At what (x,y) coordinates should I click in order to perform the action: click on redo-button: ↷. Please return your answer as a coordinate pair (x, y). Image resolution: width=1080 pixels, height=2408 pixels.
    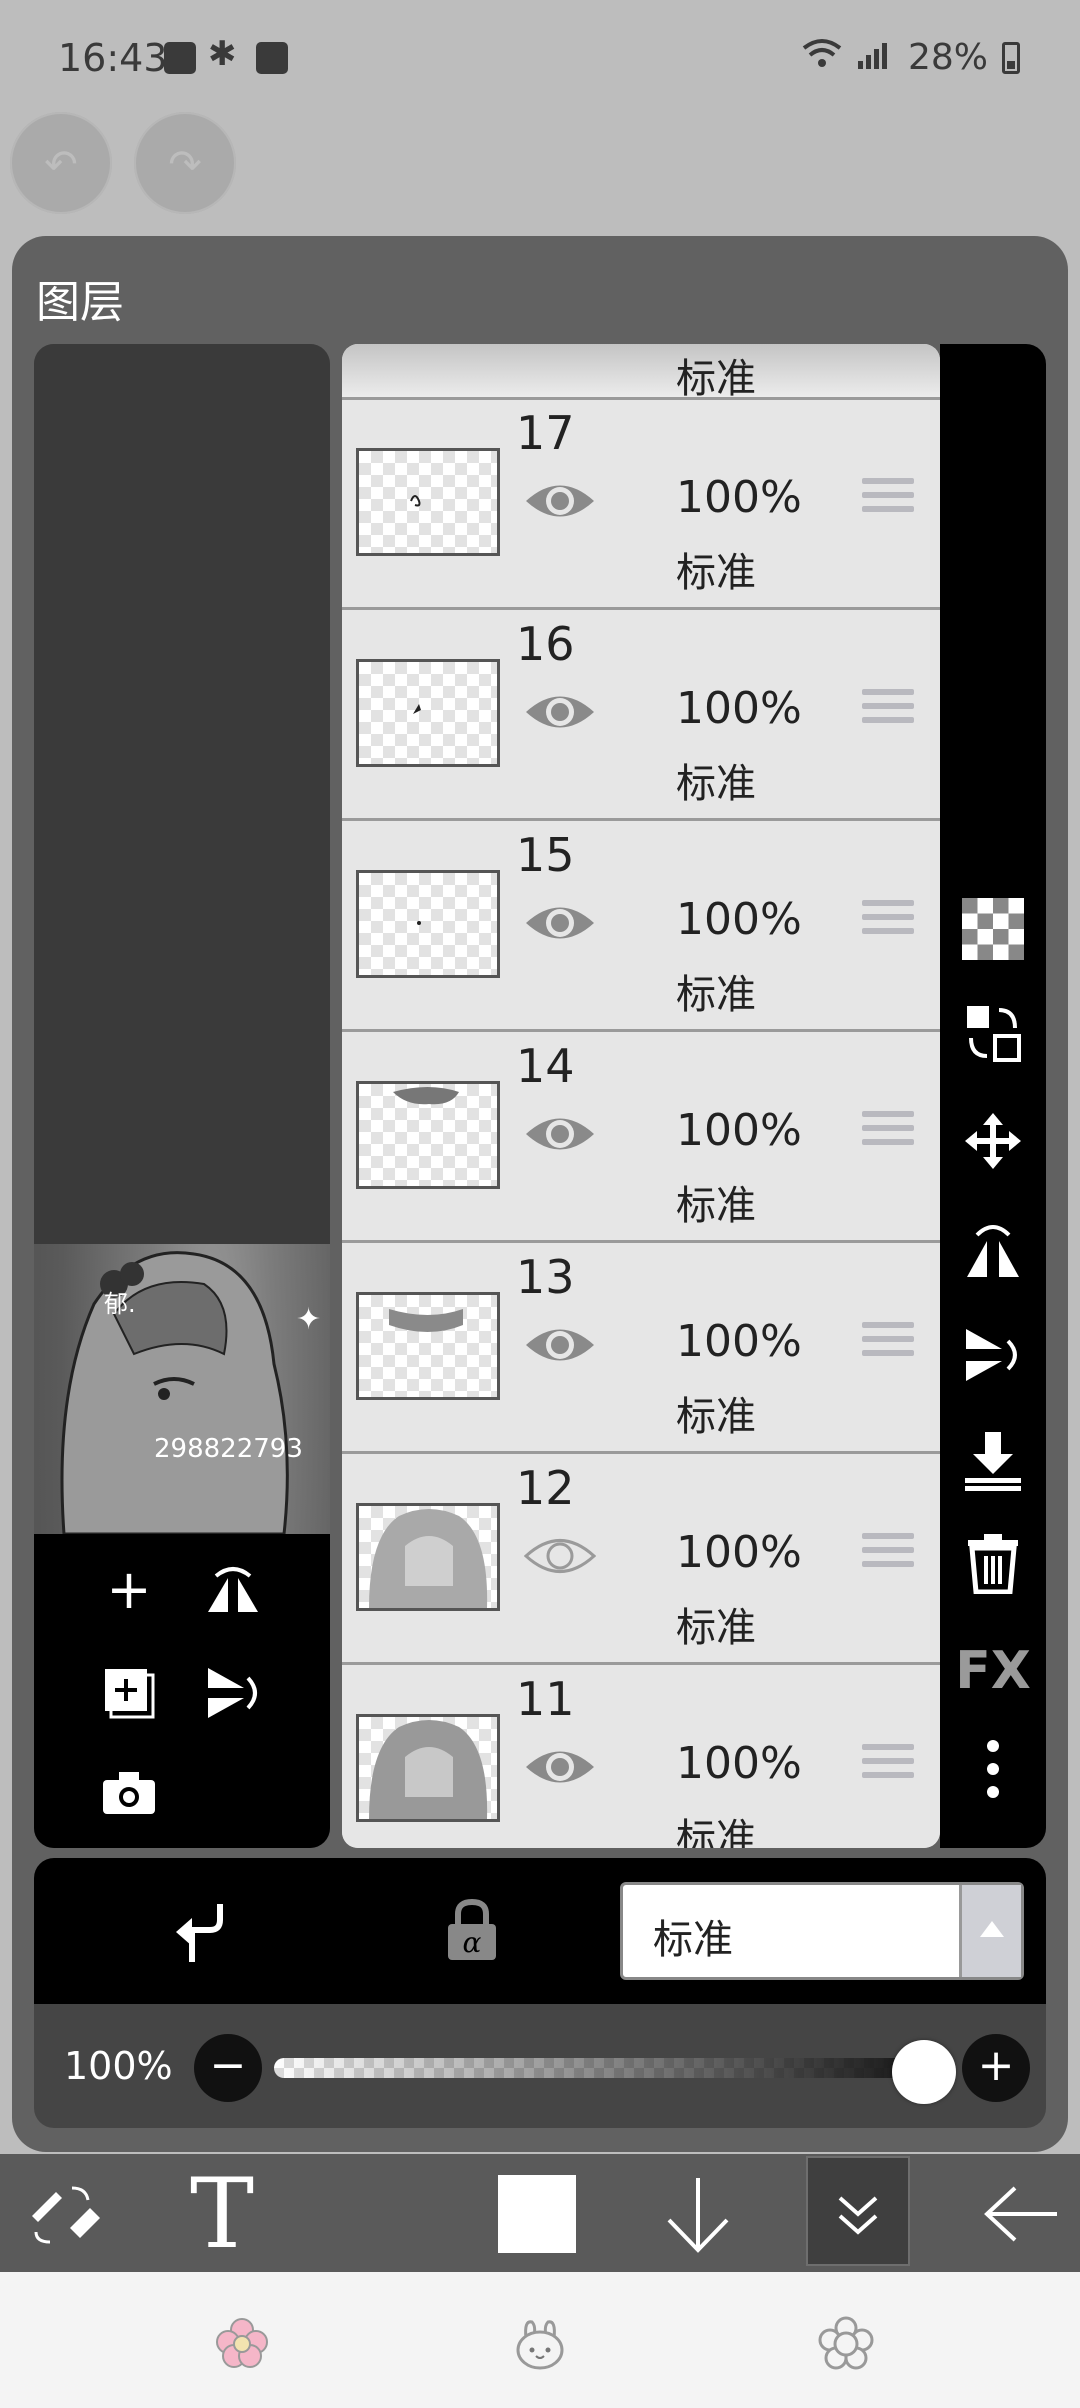
    Looking at the image, I should click on (185, 163).